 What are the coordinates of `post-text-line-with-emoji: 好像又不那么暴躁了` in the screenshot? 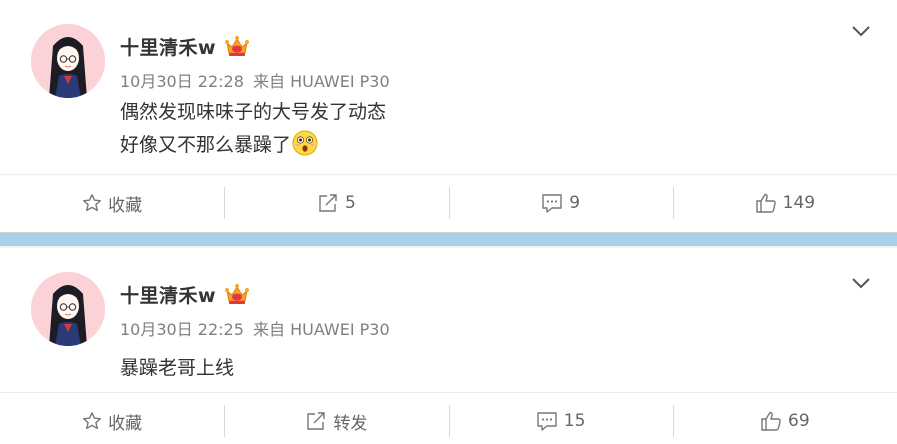 It's located at (253, 145).